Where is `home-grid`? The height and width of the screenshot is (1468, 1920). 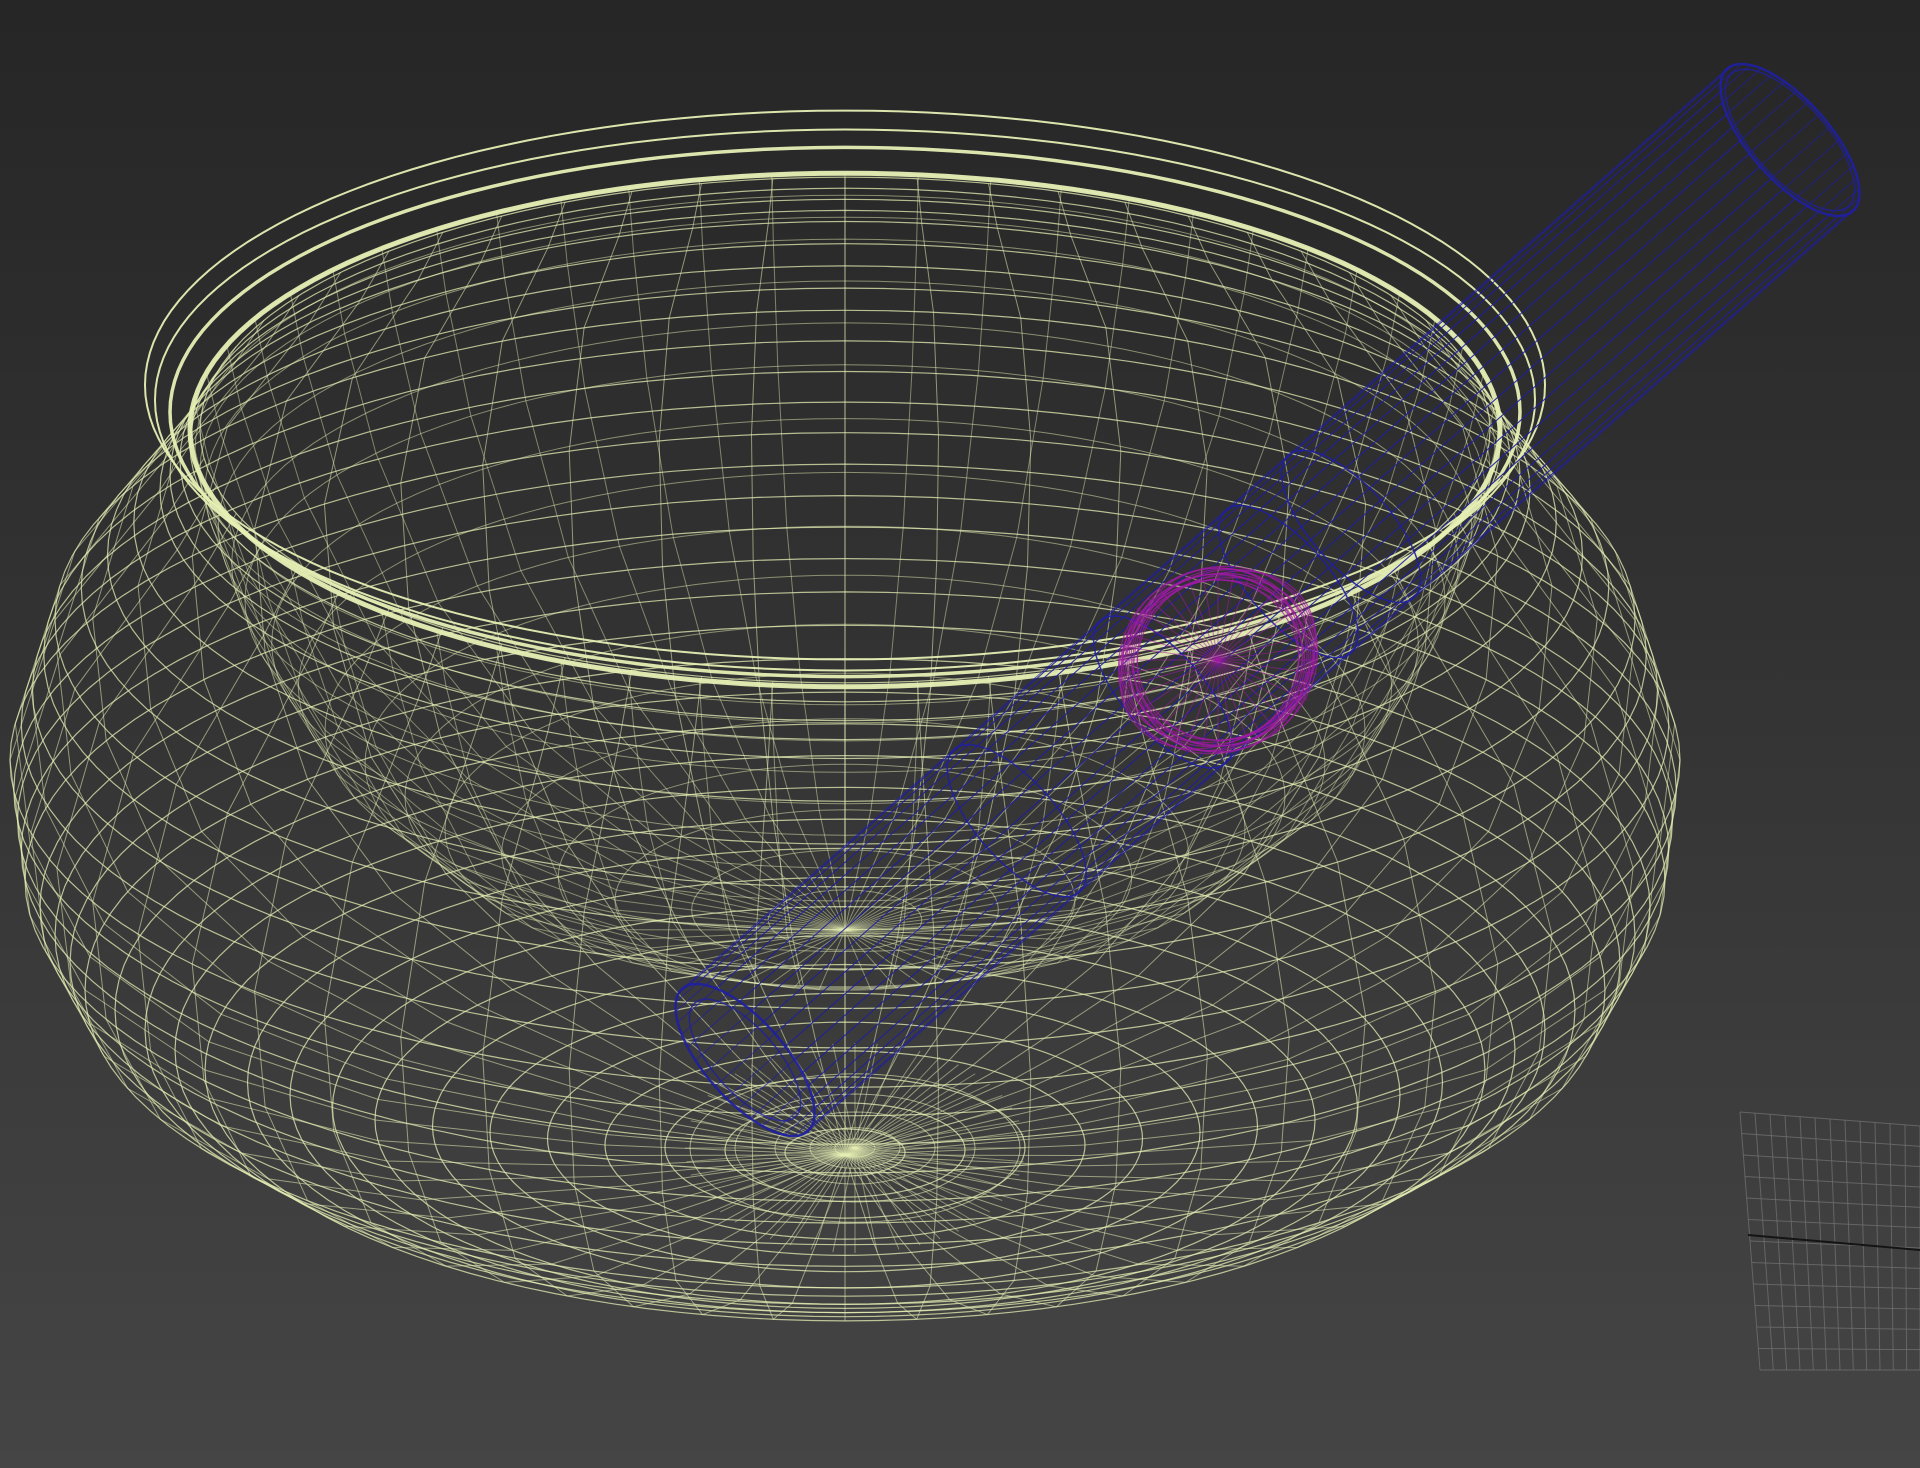 home-grid is located at coordinates (1829, 1241).